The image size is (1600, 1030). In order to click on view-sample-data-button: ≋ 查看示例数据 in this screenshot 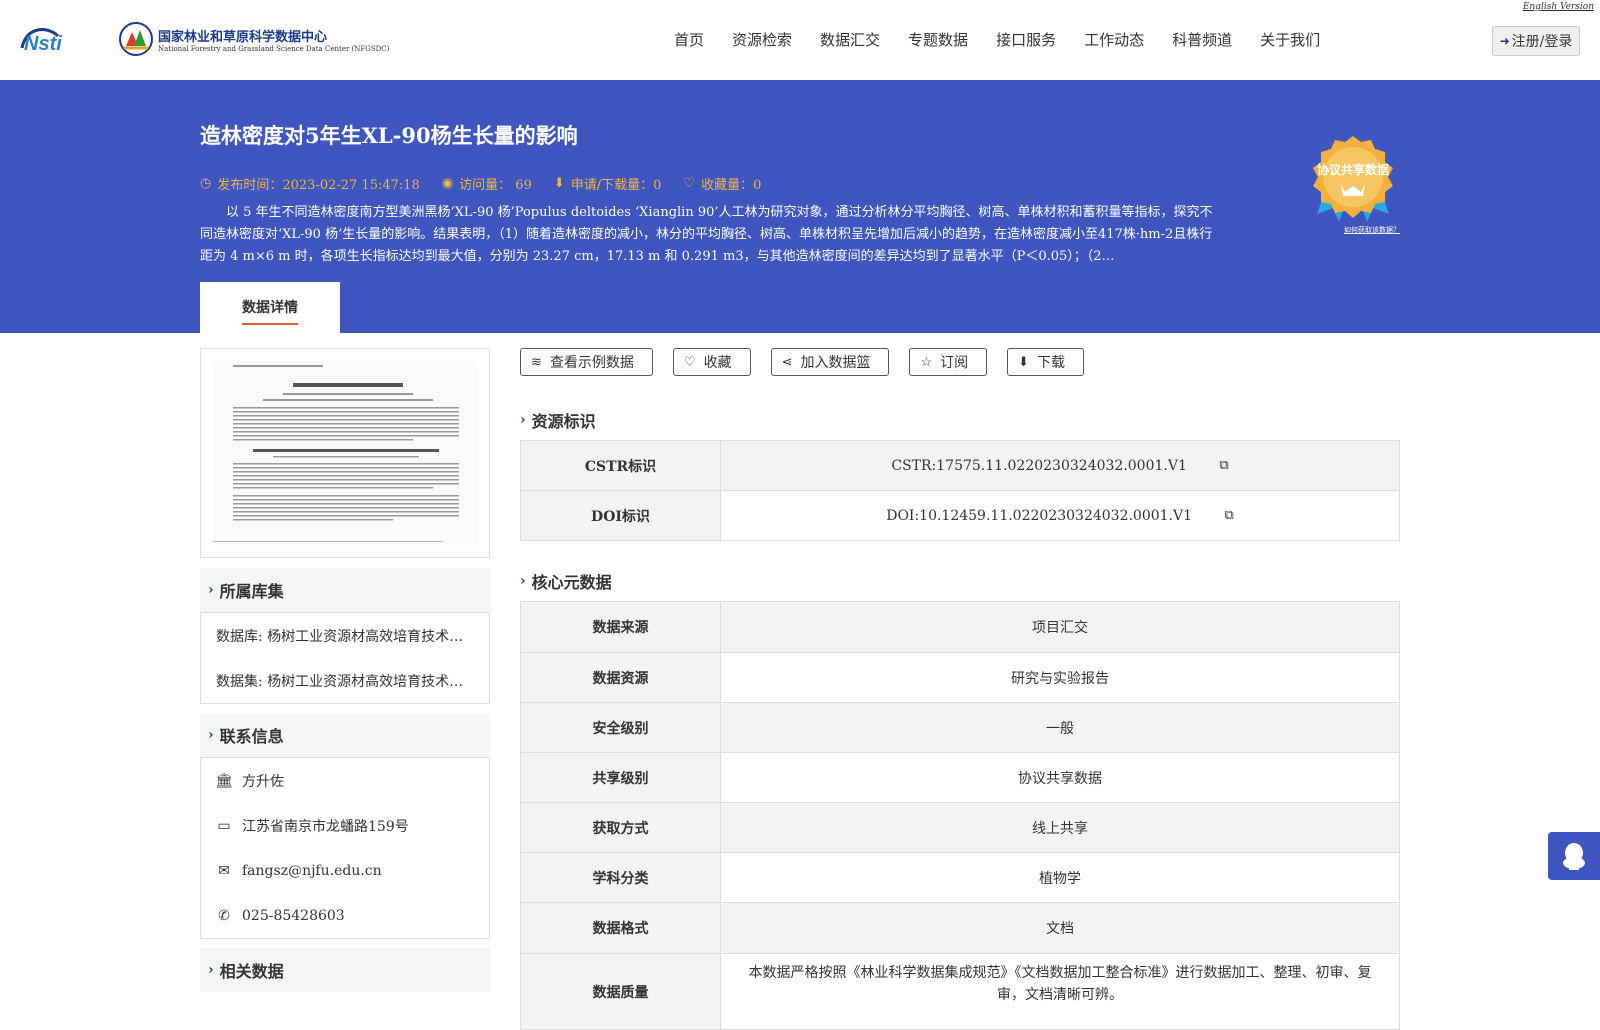, I will do `click(586, 362)`.